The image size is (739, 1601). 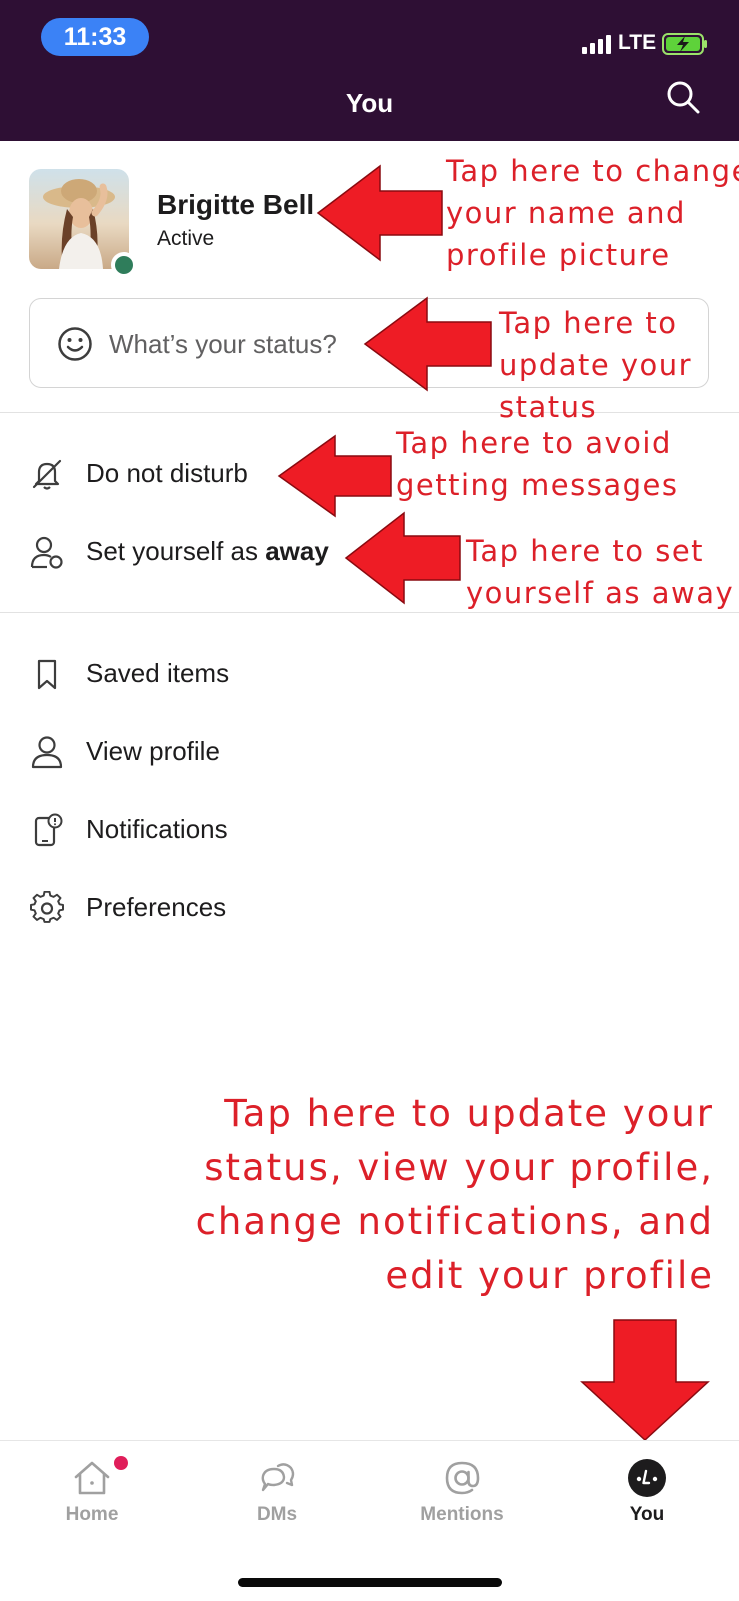 I want to click on avatar, so click(x=79, y=219).